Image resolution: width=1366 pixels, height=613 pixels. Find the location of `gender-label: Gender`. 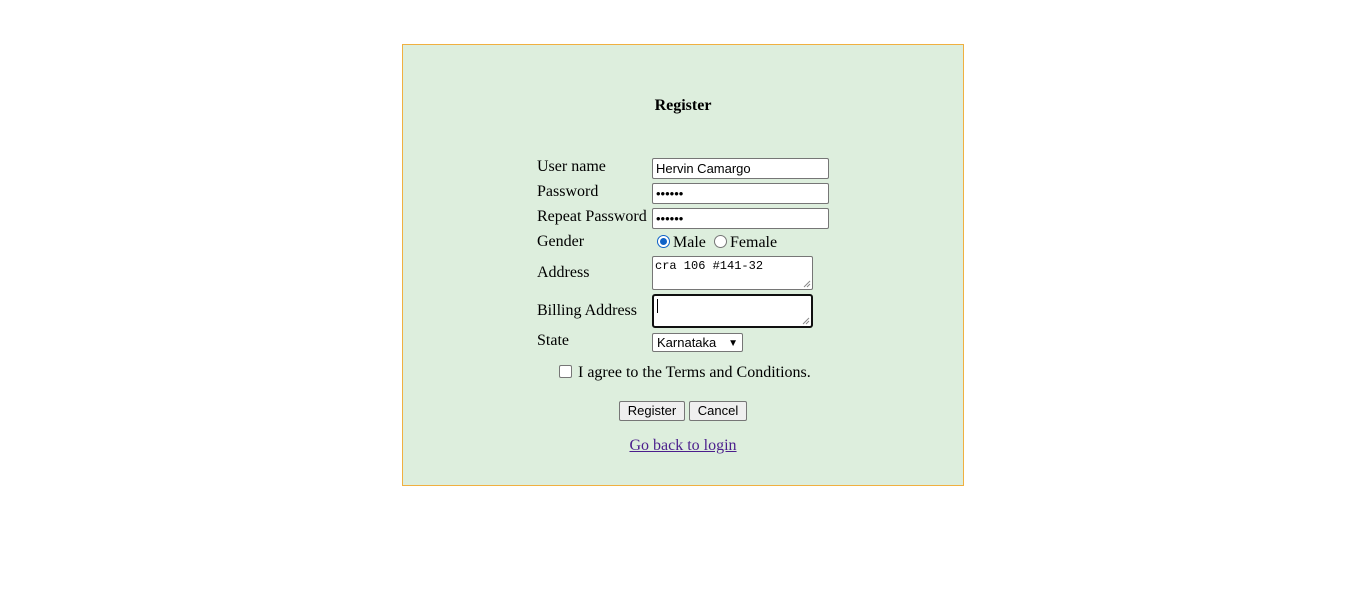

gender-label: Gender is located at coordinates (561, 241).